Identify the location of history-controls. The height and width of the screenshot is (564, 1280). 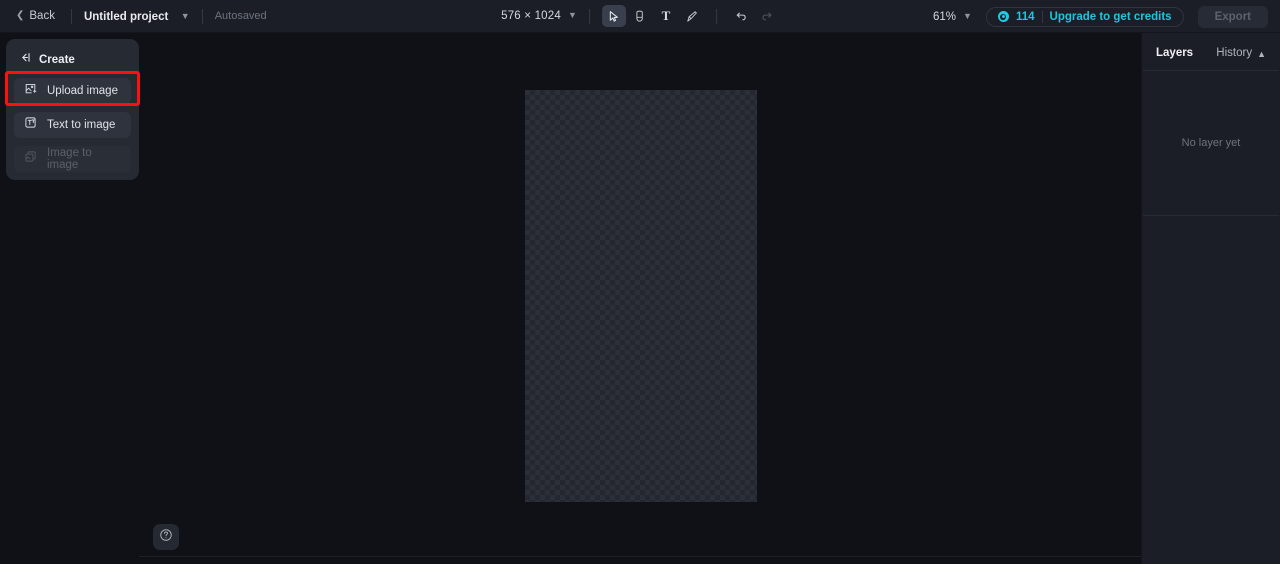
(754, 16).